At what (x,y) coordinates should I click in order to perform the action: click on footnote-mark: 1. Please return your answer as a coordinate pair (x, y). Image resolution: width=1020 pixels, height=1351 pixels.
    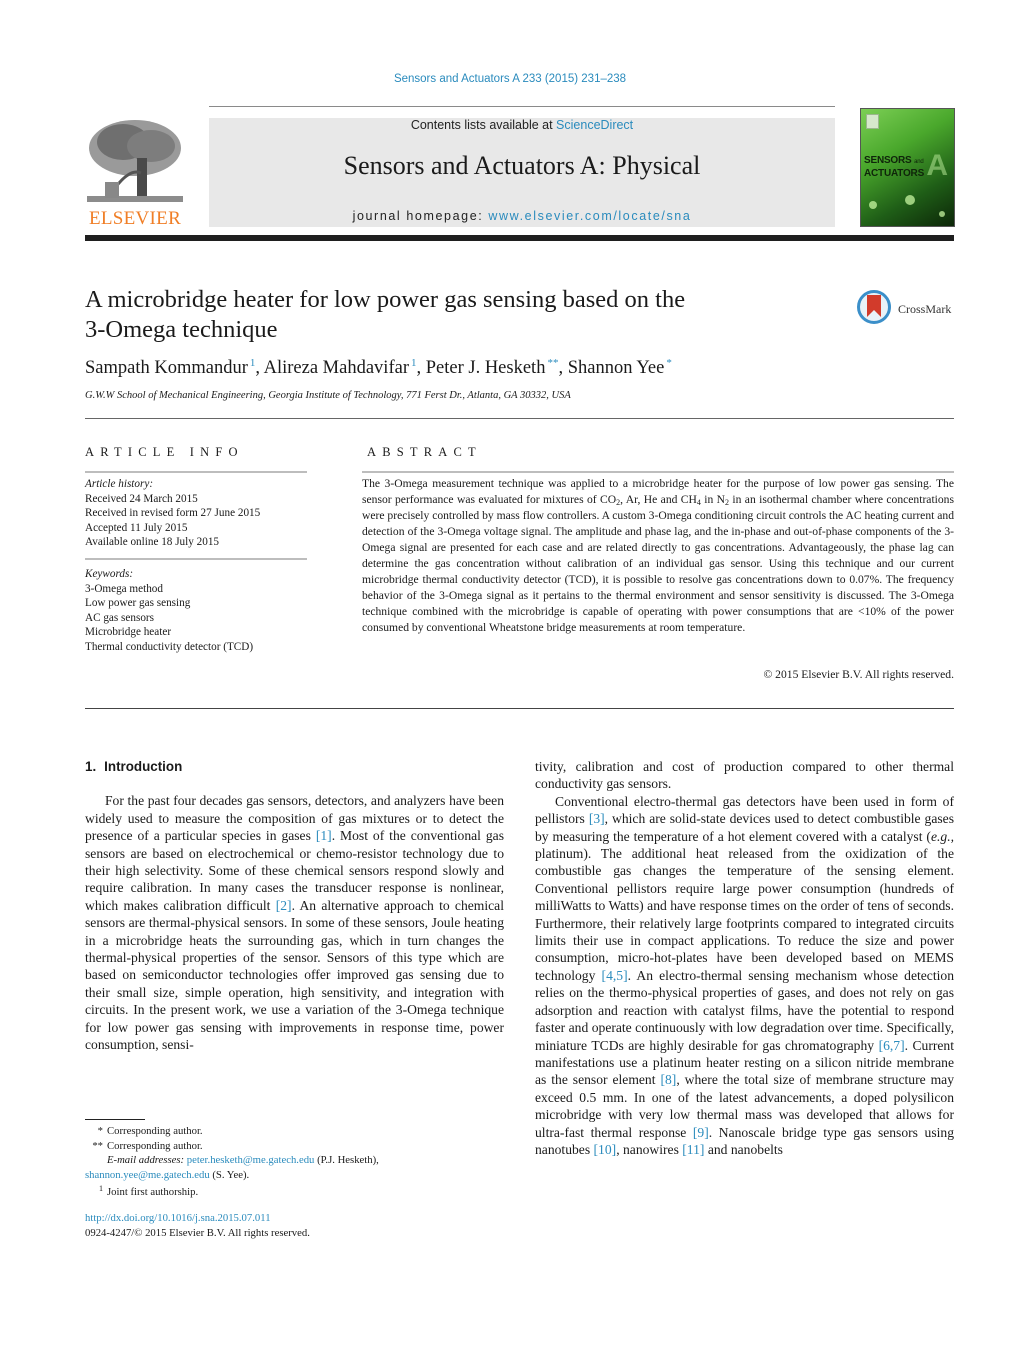
    Looking at the image, I should click on (101, 1189).